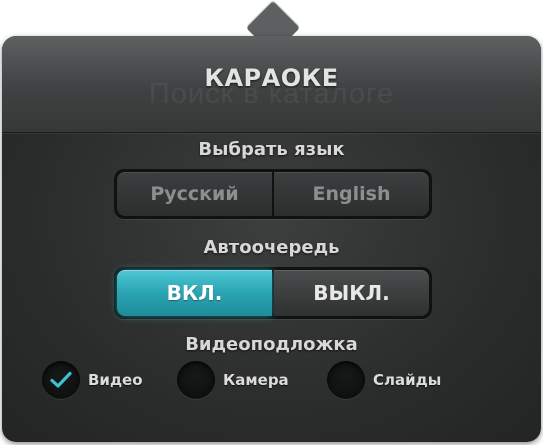 This screenshot has height=445, width=543. What do you see at coordinates (351, 293) in the screenshot?
I see `autoqueue-off-button: ВЫКЛ.` at bounding box center [351, 293].